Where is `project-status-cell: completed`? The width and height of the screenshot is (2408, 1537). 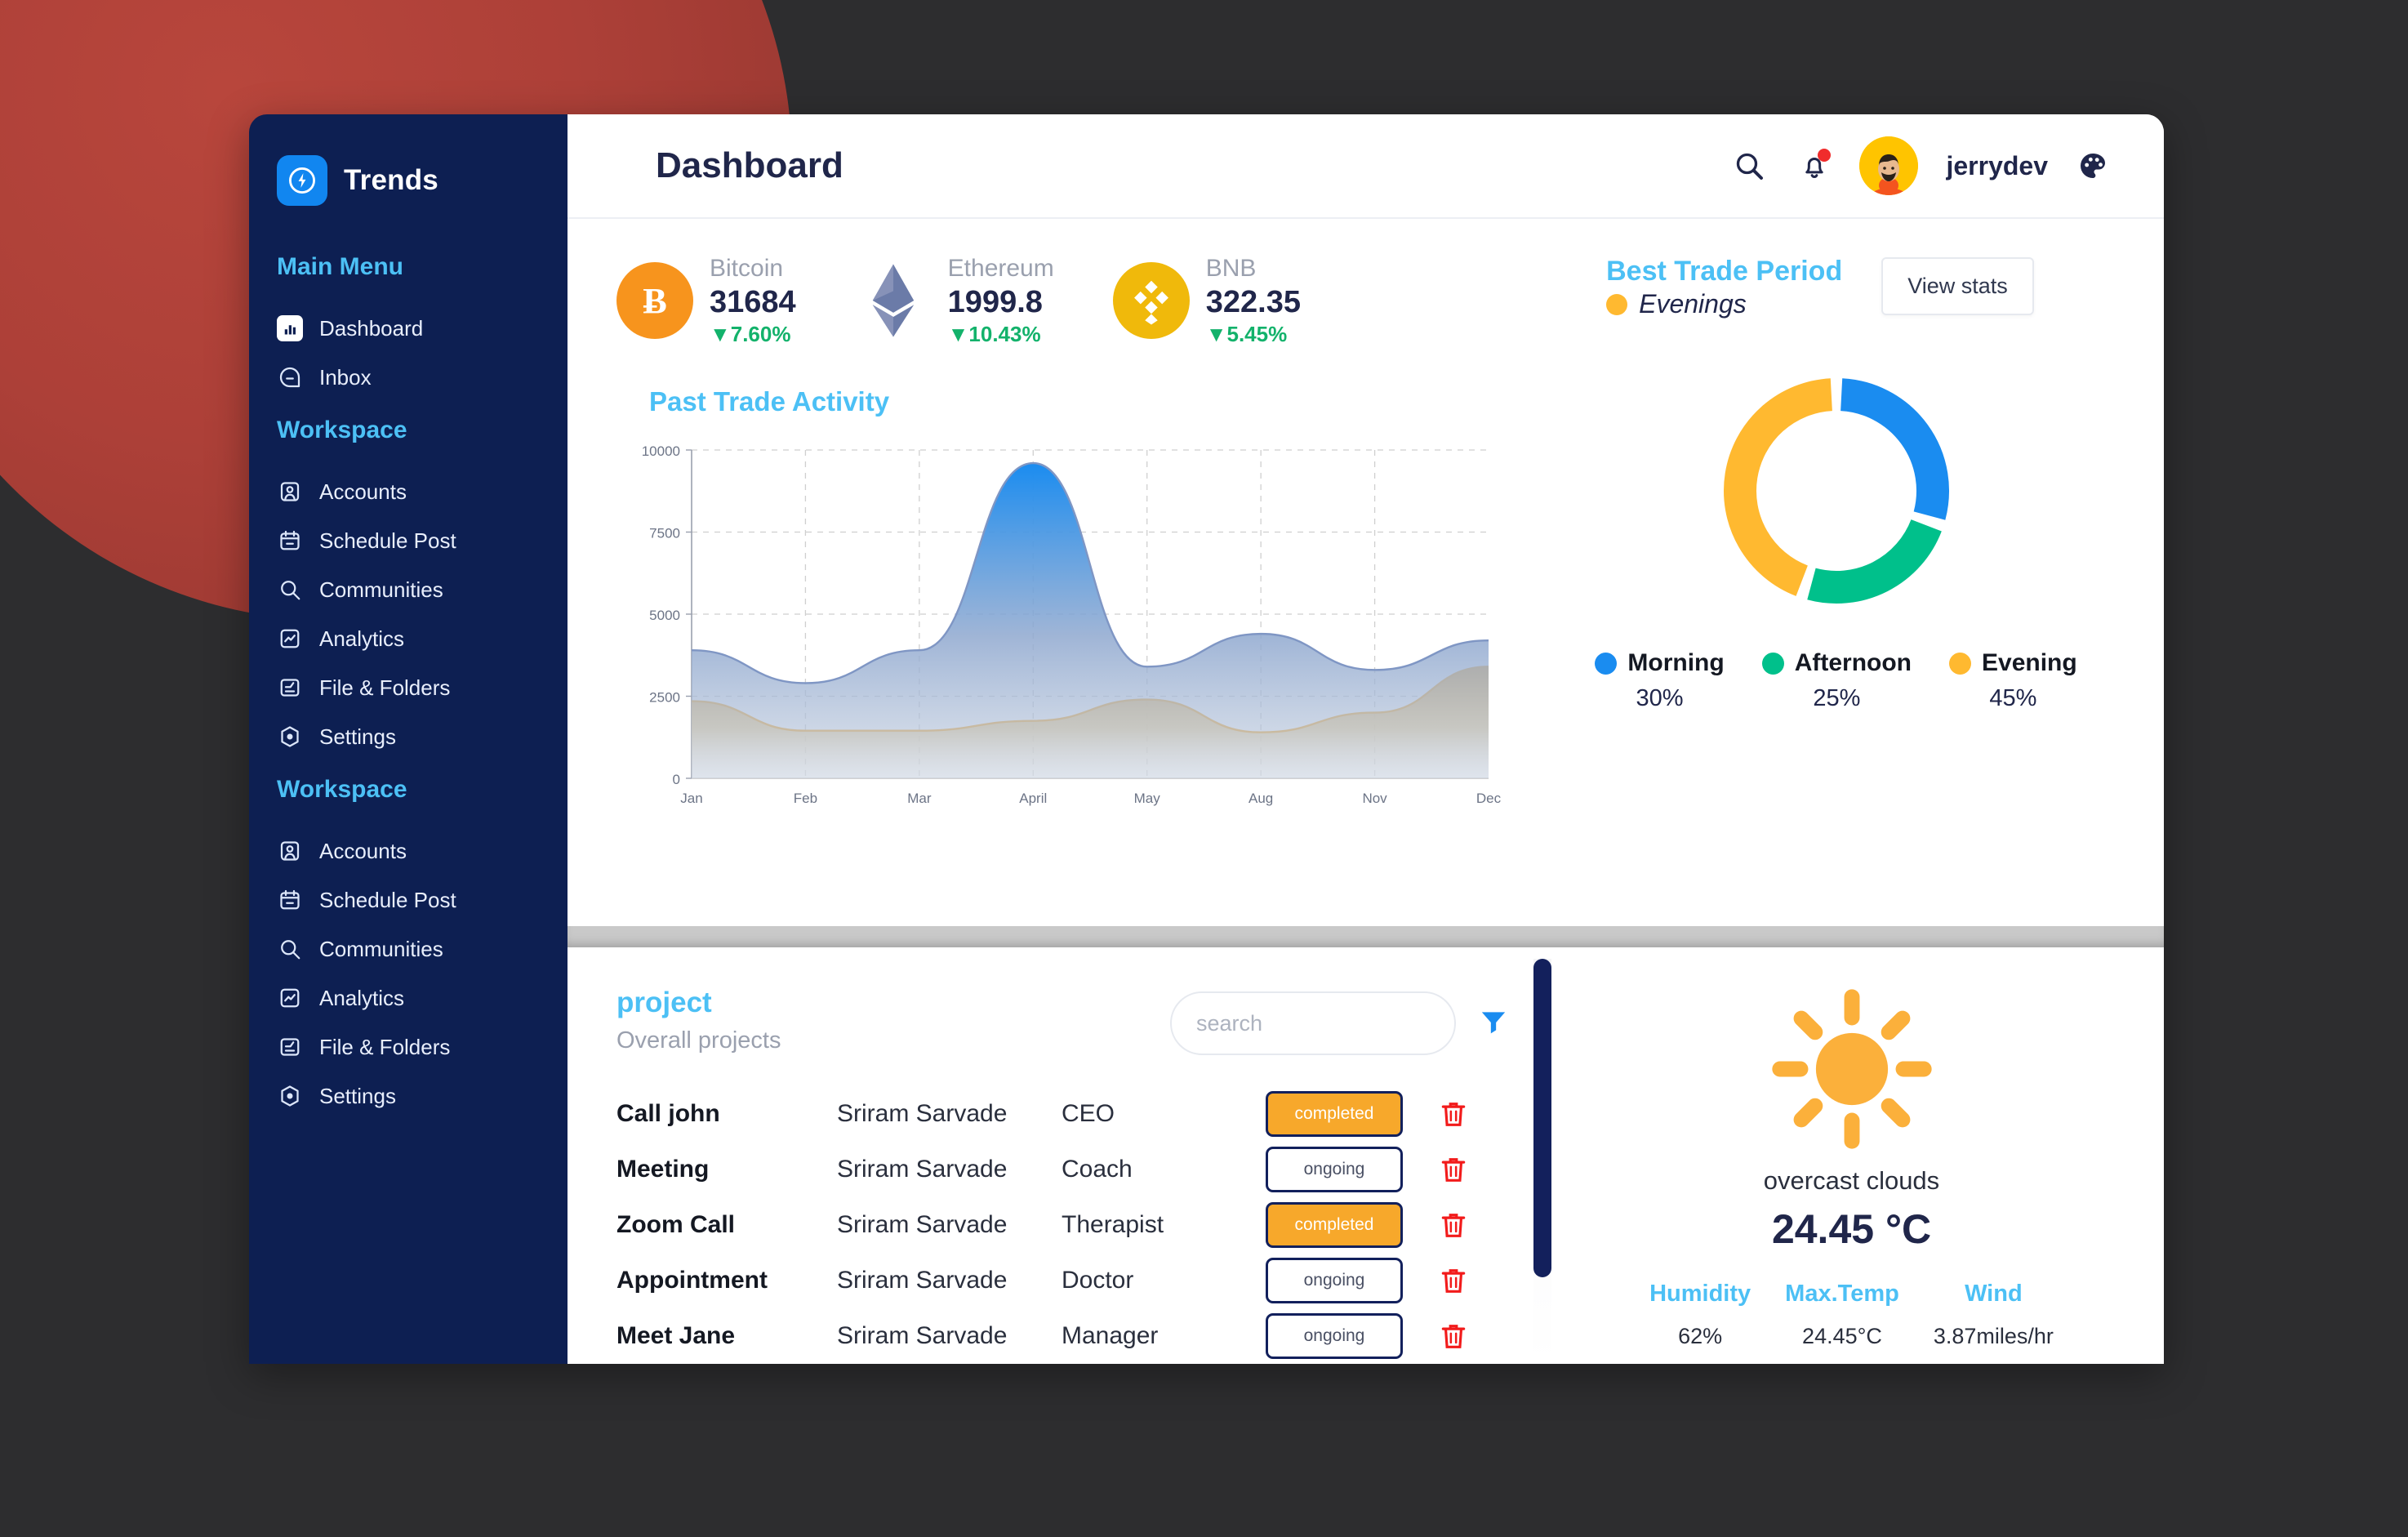
project-status-cell: completed is located at coordinates (1343, 1114).